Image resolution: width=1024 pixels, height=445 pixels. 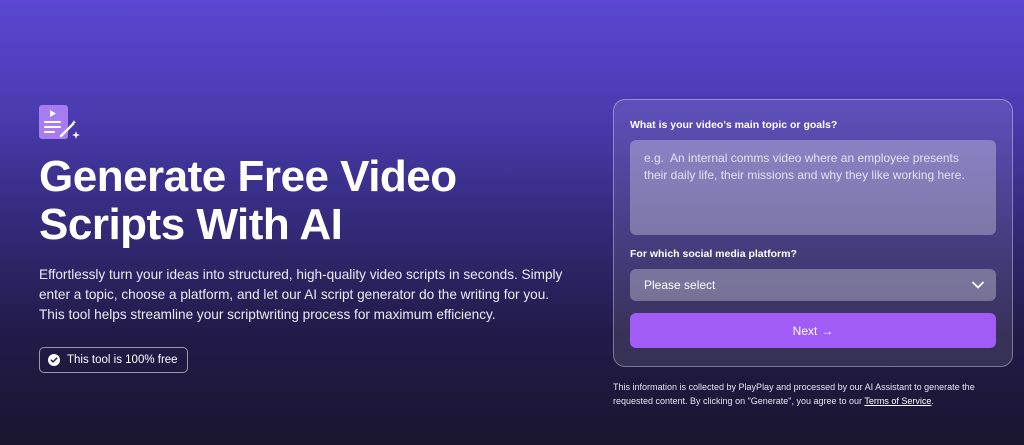 I want to click on next-button: Next →, so click(x=813, y=330).